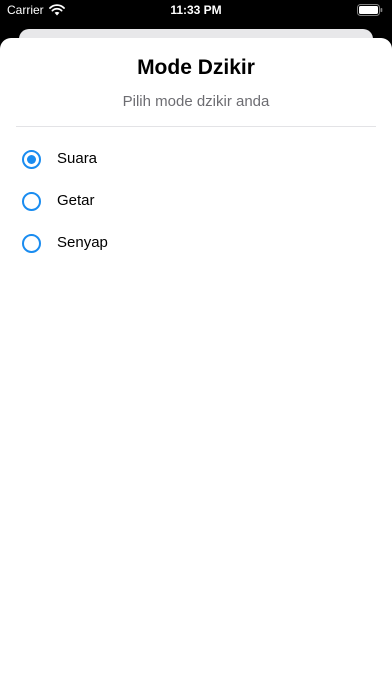  I want to click on radio-button-suara, so click(31, 159).